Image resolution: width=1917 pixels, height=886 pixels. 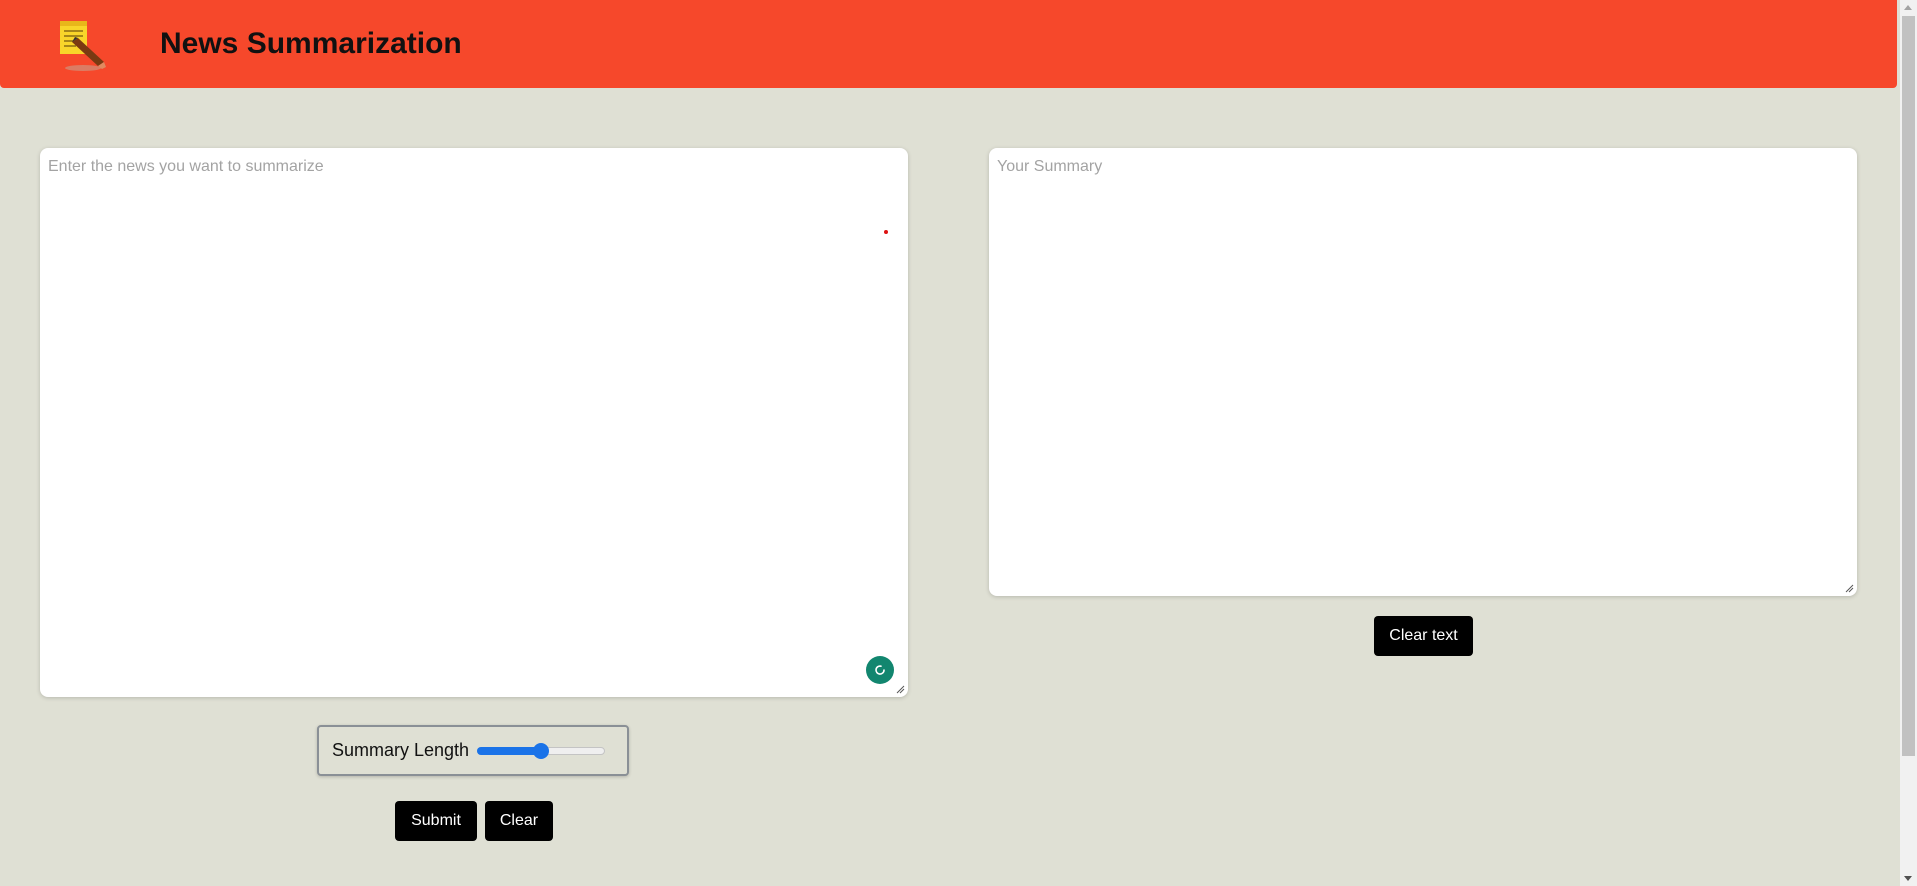 I want to click on slider-thumb, so click(x=541, y=750).